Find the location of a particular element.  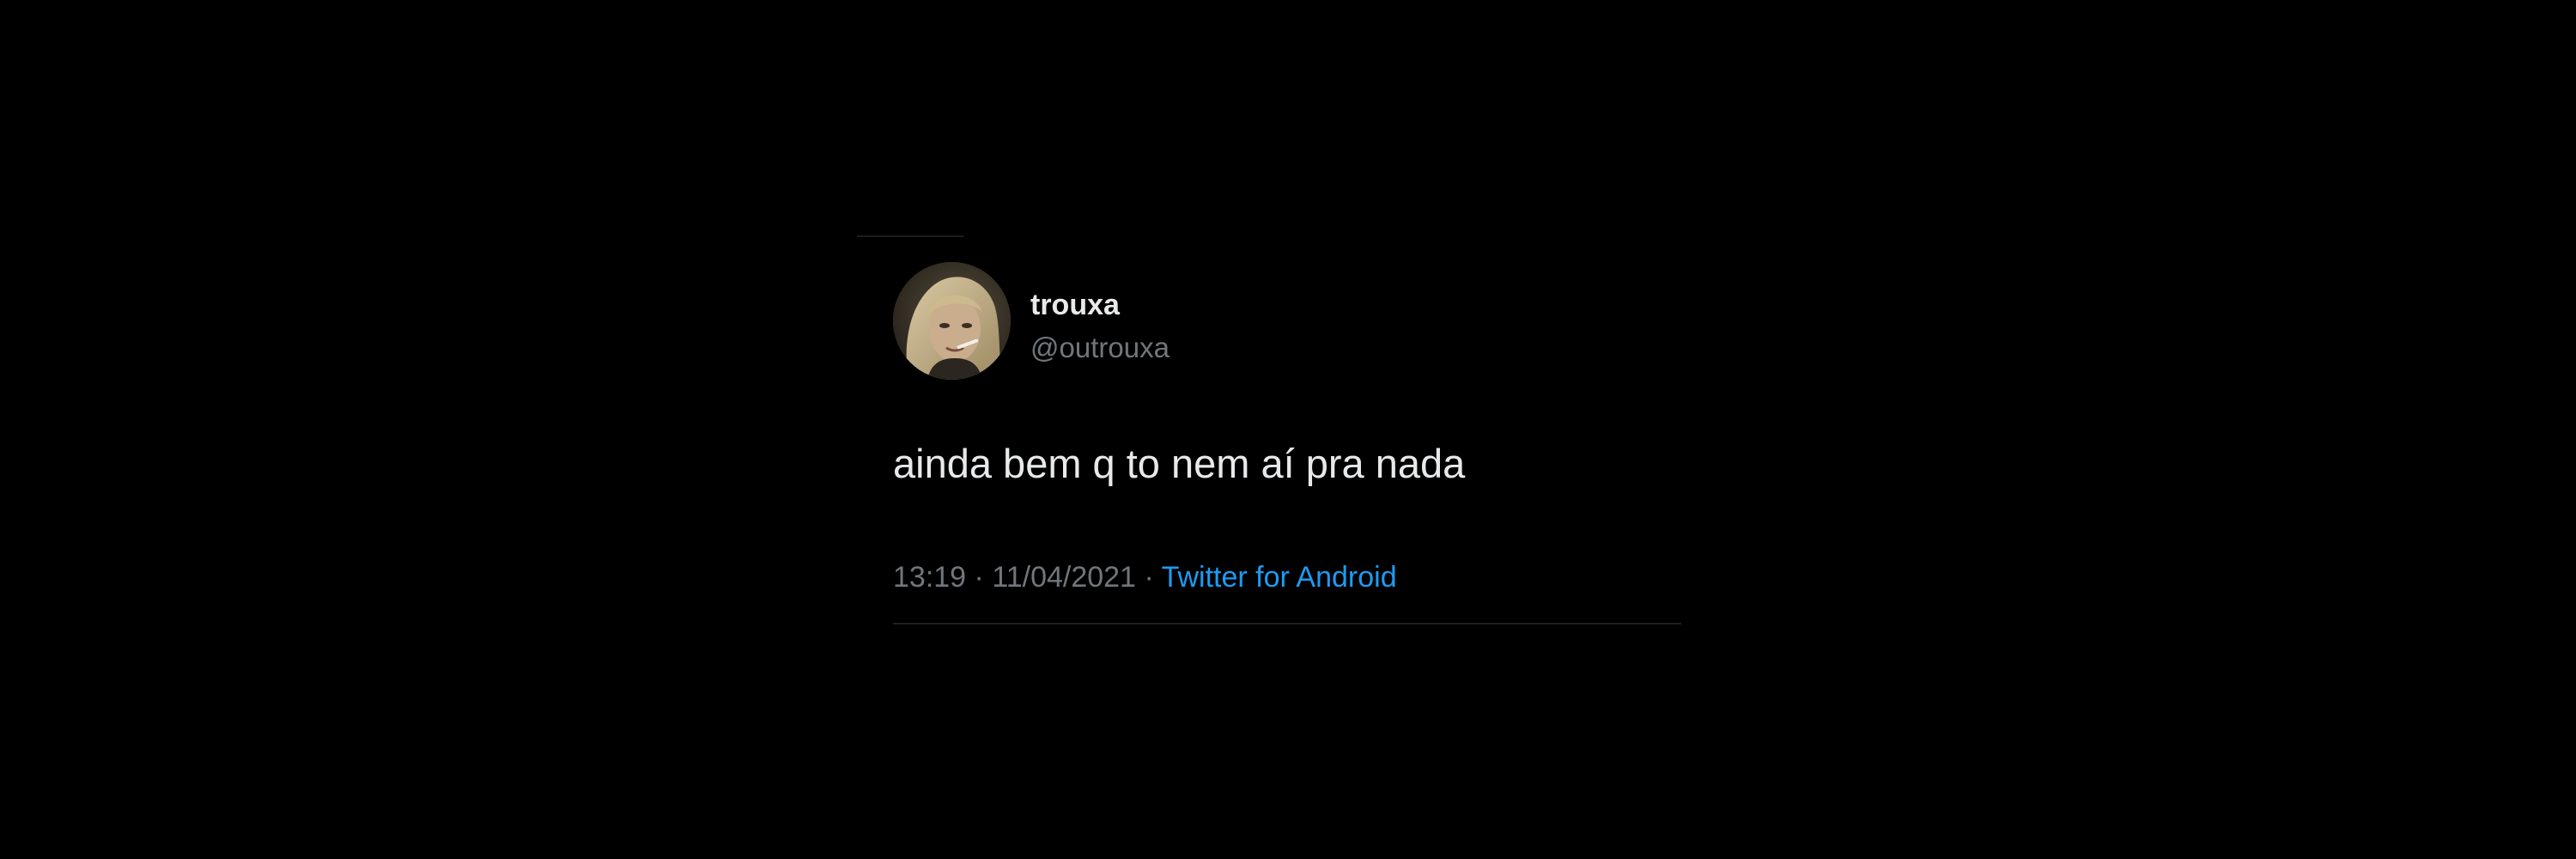

bottom-divider is located at coordinates (1287, 623).